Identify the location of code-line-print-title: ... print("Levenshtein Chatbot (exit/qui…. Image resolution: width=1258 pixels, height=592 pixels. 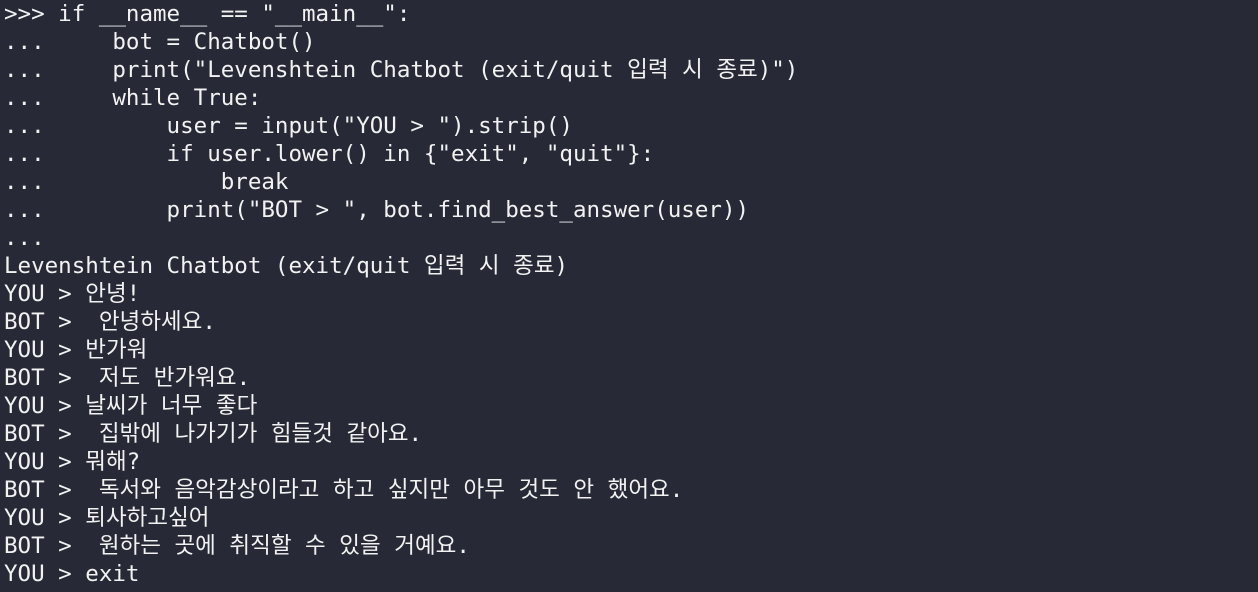
(401, 70).